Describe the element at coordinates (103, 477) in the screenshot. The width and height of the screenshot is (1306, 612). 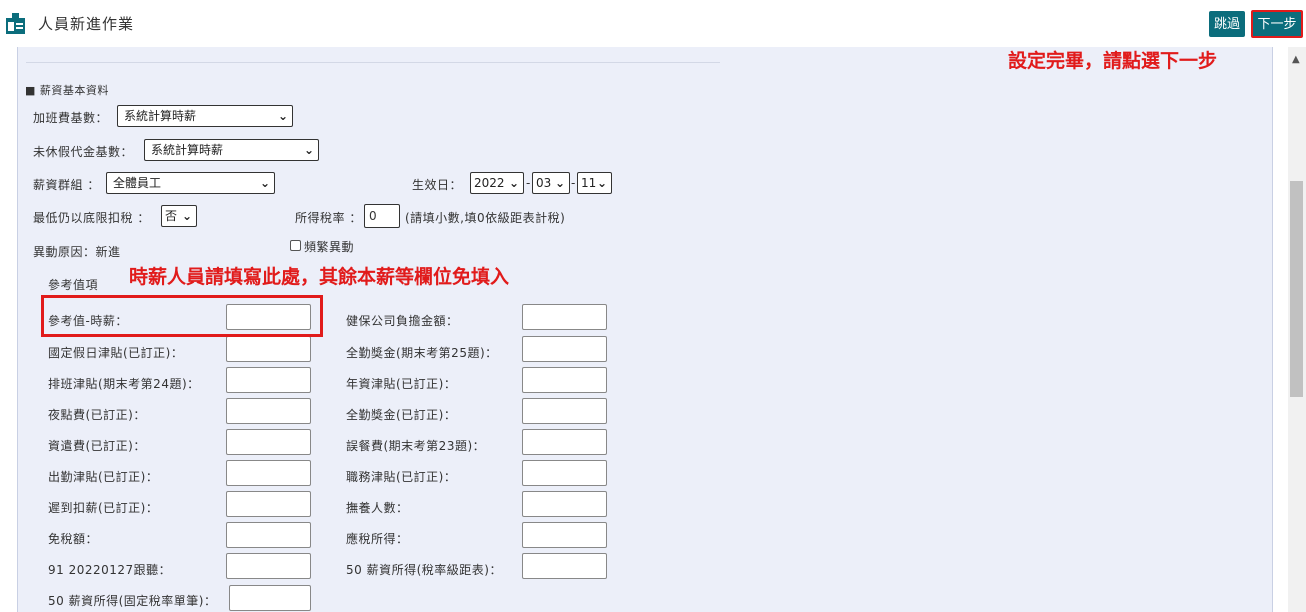
I see `field-label: 出勤津貼(已訂正)：` at that location.